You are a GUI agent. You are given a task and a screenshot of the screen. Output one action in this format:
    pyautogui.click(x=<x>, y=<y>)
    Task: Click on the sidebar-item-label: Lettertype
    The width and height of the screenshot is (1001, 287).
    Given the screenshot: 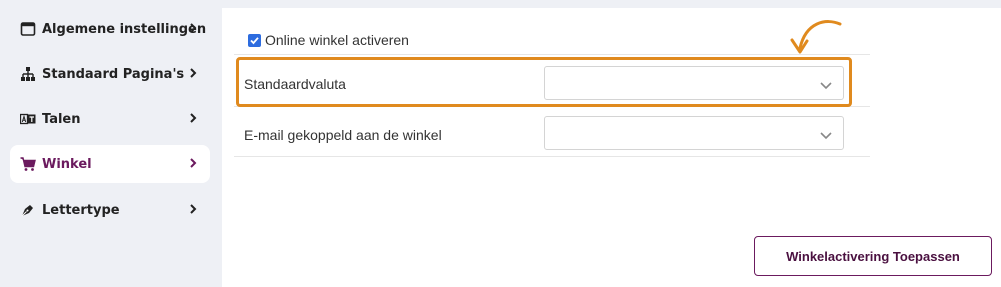 What is the action you would take?
    pyautogui.click(x=81, y=210)
    